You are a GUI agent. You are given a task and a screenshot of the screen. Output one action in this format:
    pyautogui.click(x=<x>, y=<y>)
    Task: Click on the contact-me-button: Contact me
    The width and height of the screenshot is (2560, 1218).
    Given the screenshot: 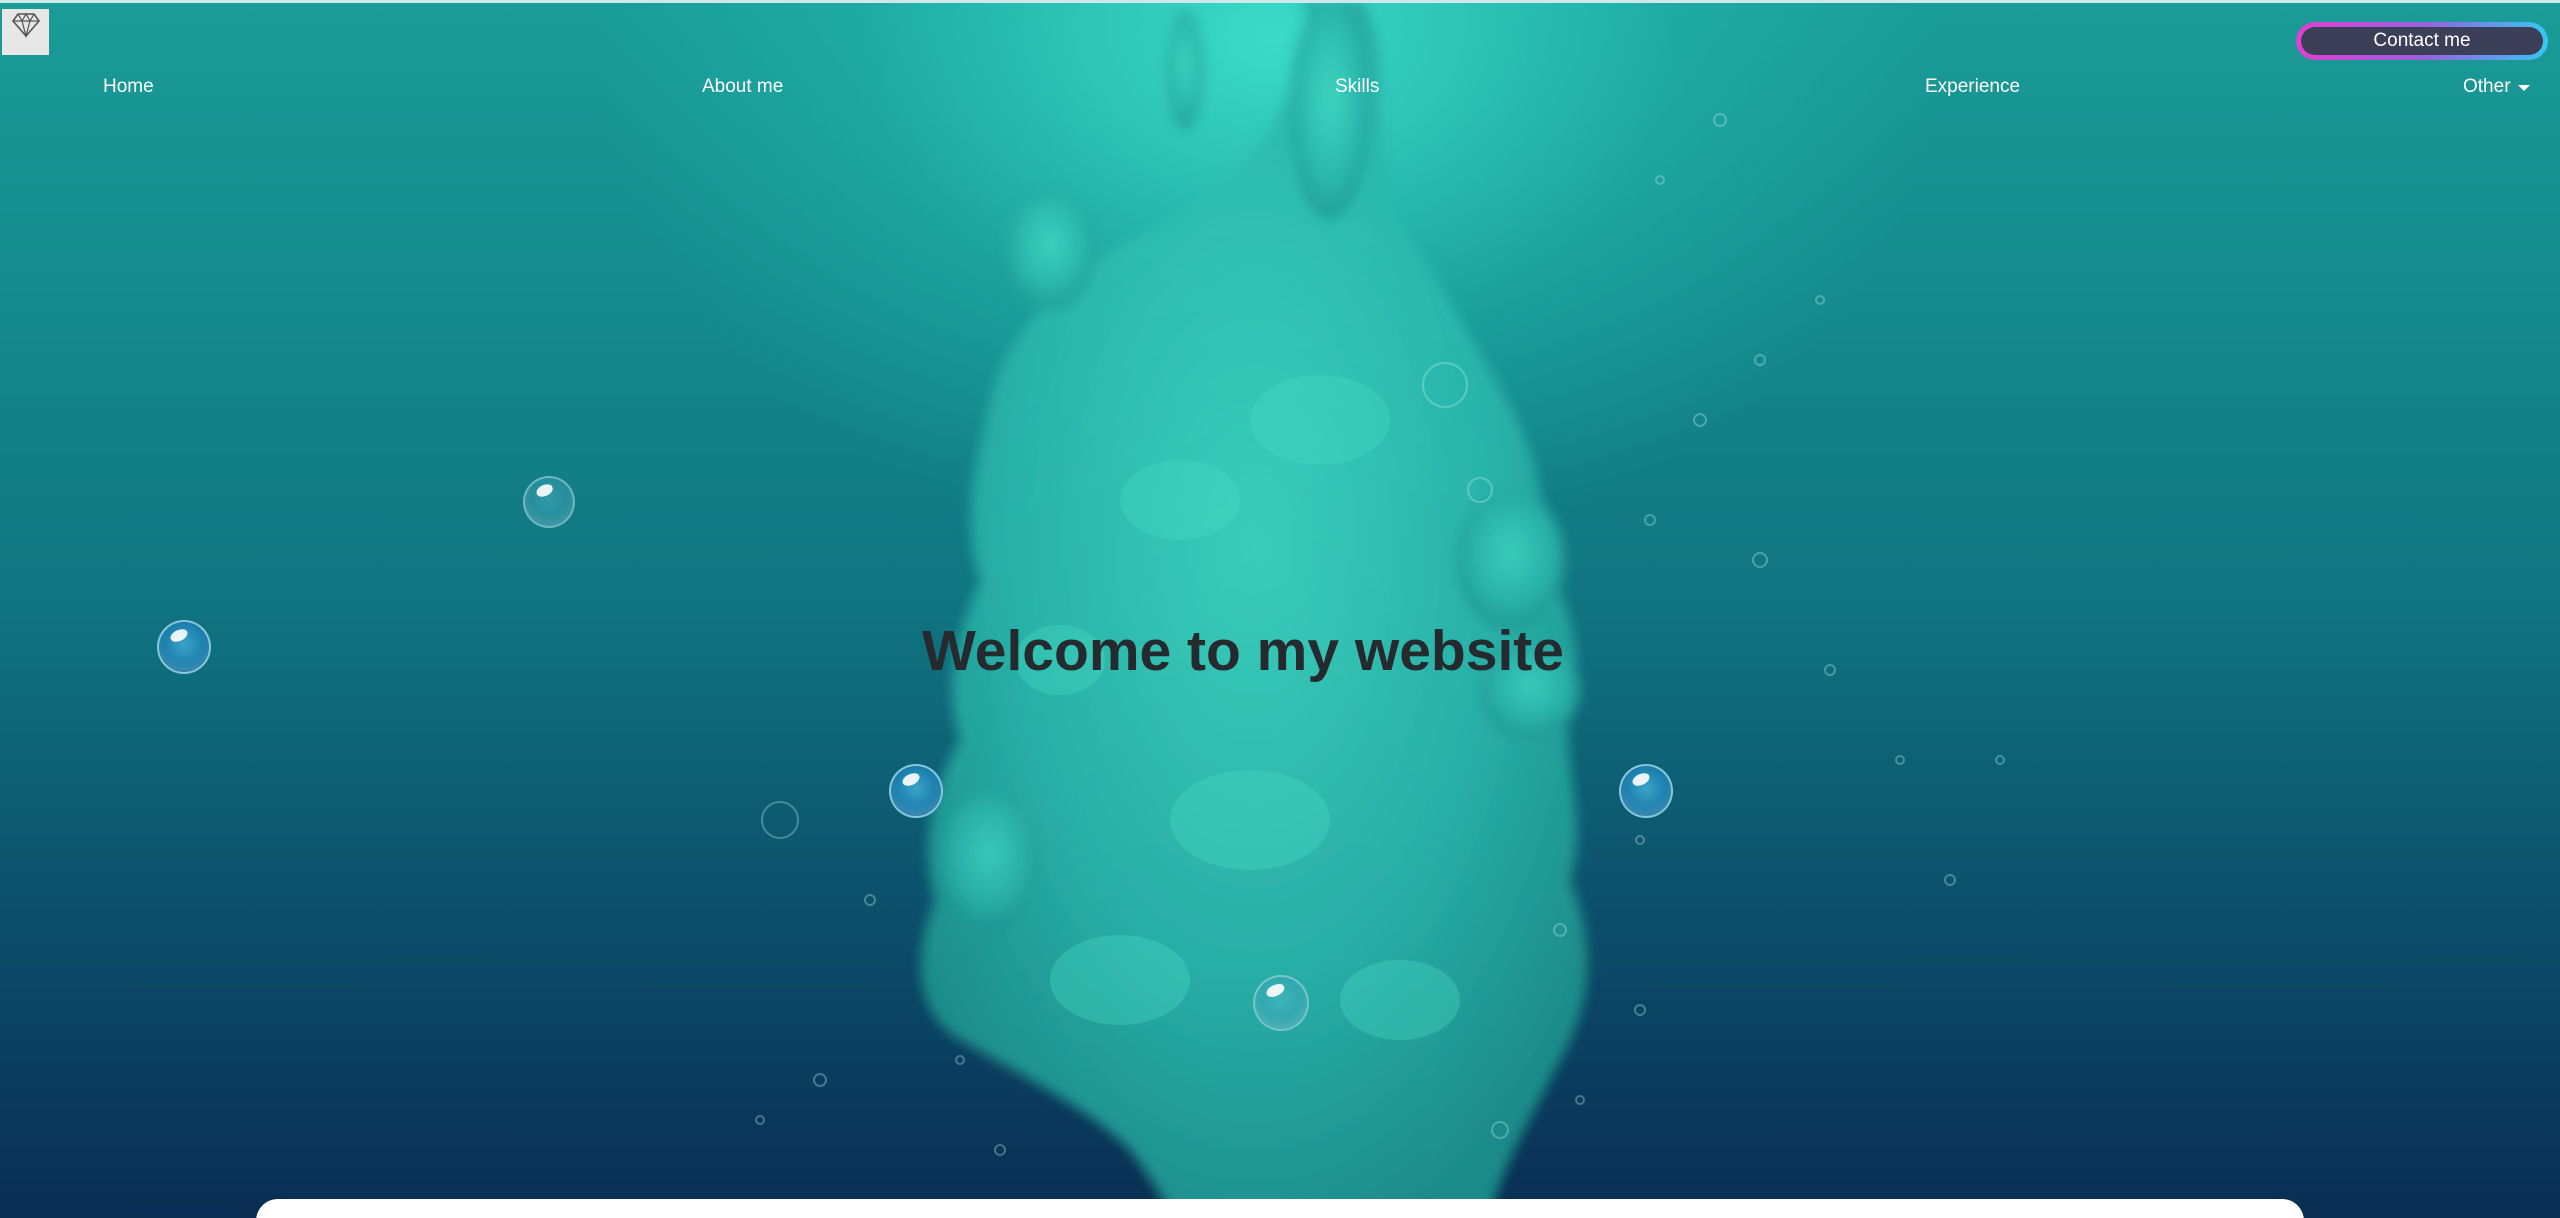 What is the action you would take?
    pyautogui.click(x=2422, y=41)
    